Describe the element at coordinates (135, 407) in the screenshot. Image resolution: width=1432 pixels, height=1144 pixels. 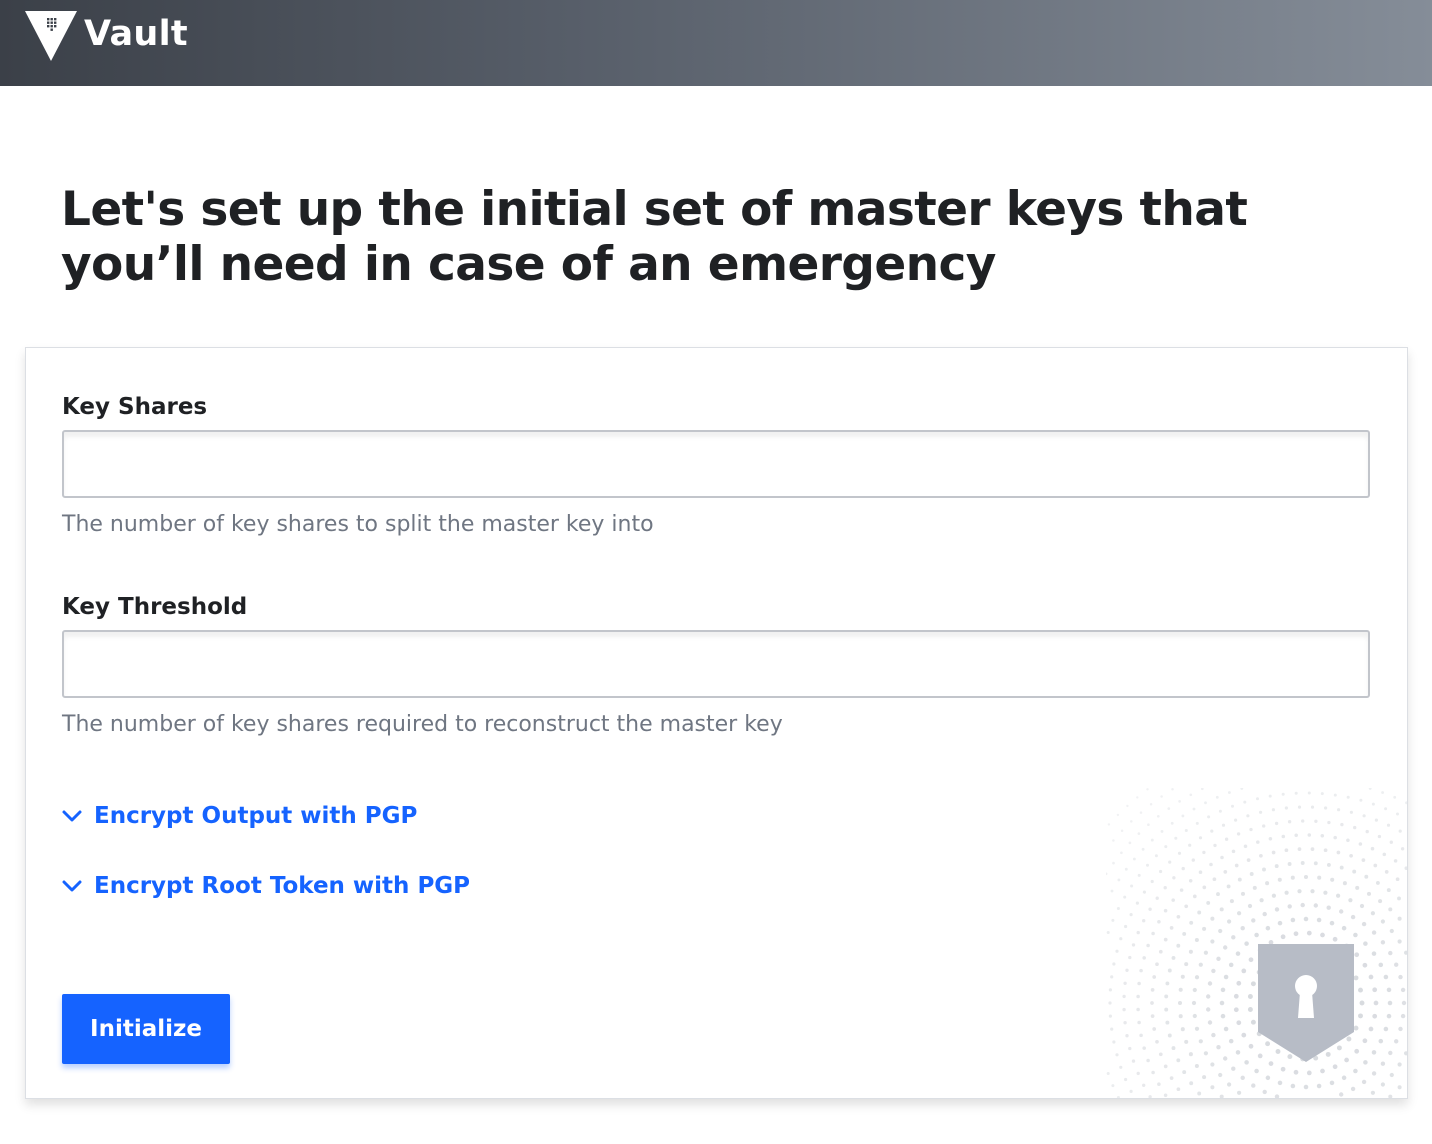
I see `key-shares-label: Key Shares` at that location.